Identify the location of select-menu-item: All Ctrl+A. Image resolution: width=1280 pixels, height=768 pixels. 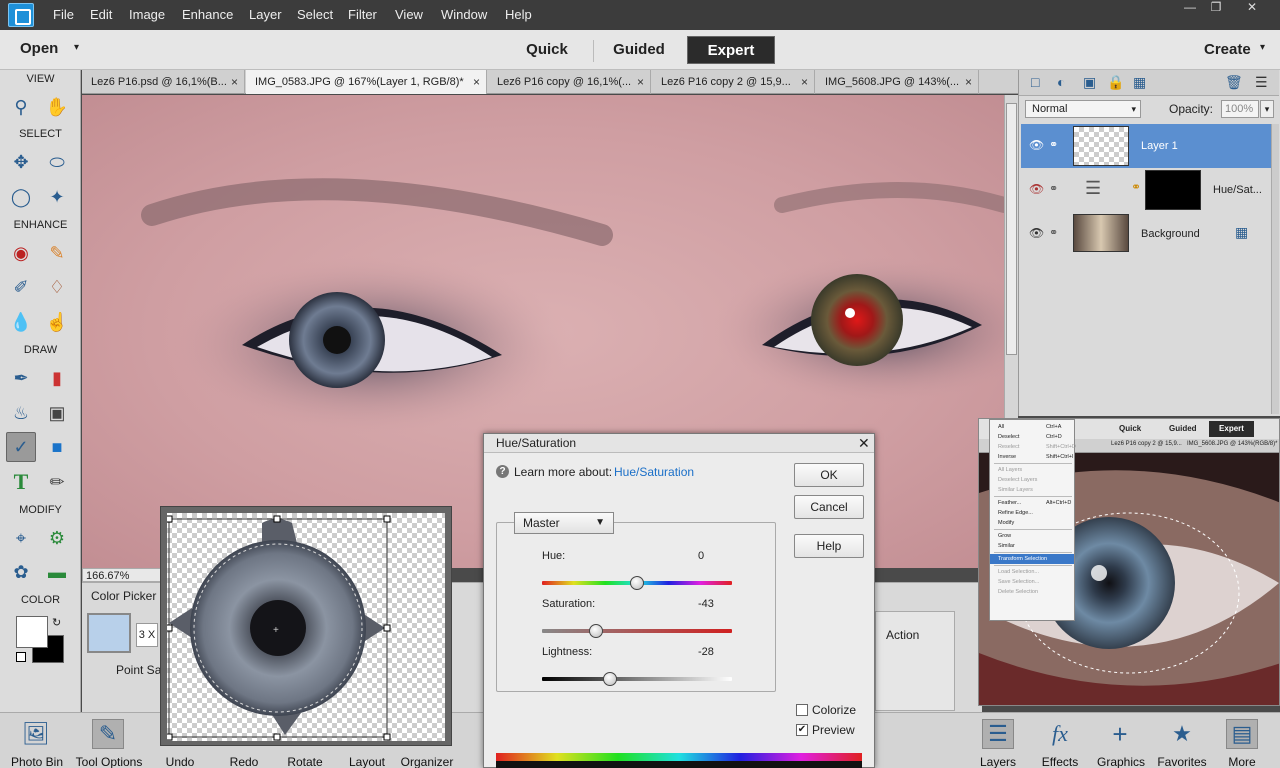
(1032, 427).